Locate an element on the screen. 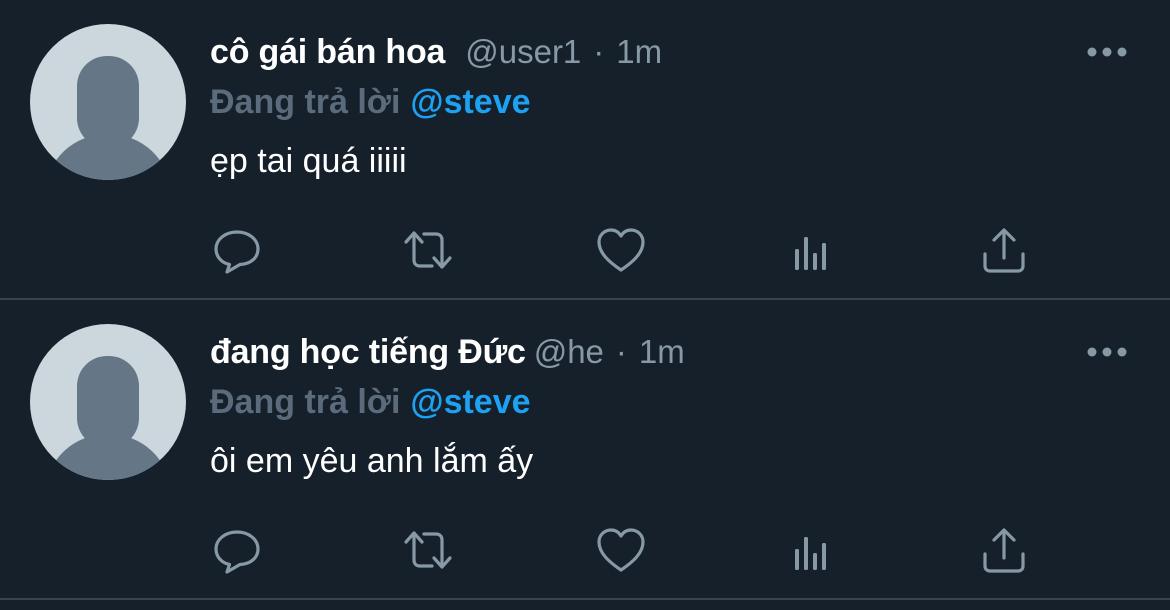 The width and height of the screenshot is (1170, 610). display-name: đang học tiếng Đức is located at coordinates (368, 352).